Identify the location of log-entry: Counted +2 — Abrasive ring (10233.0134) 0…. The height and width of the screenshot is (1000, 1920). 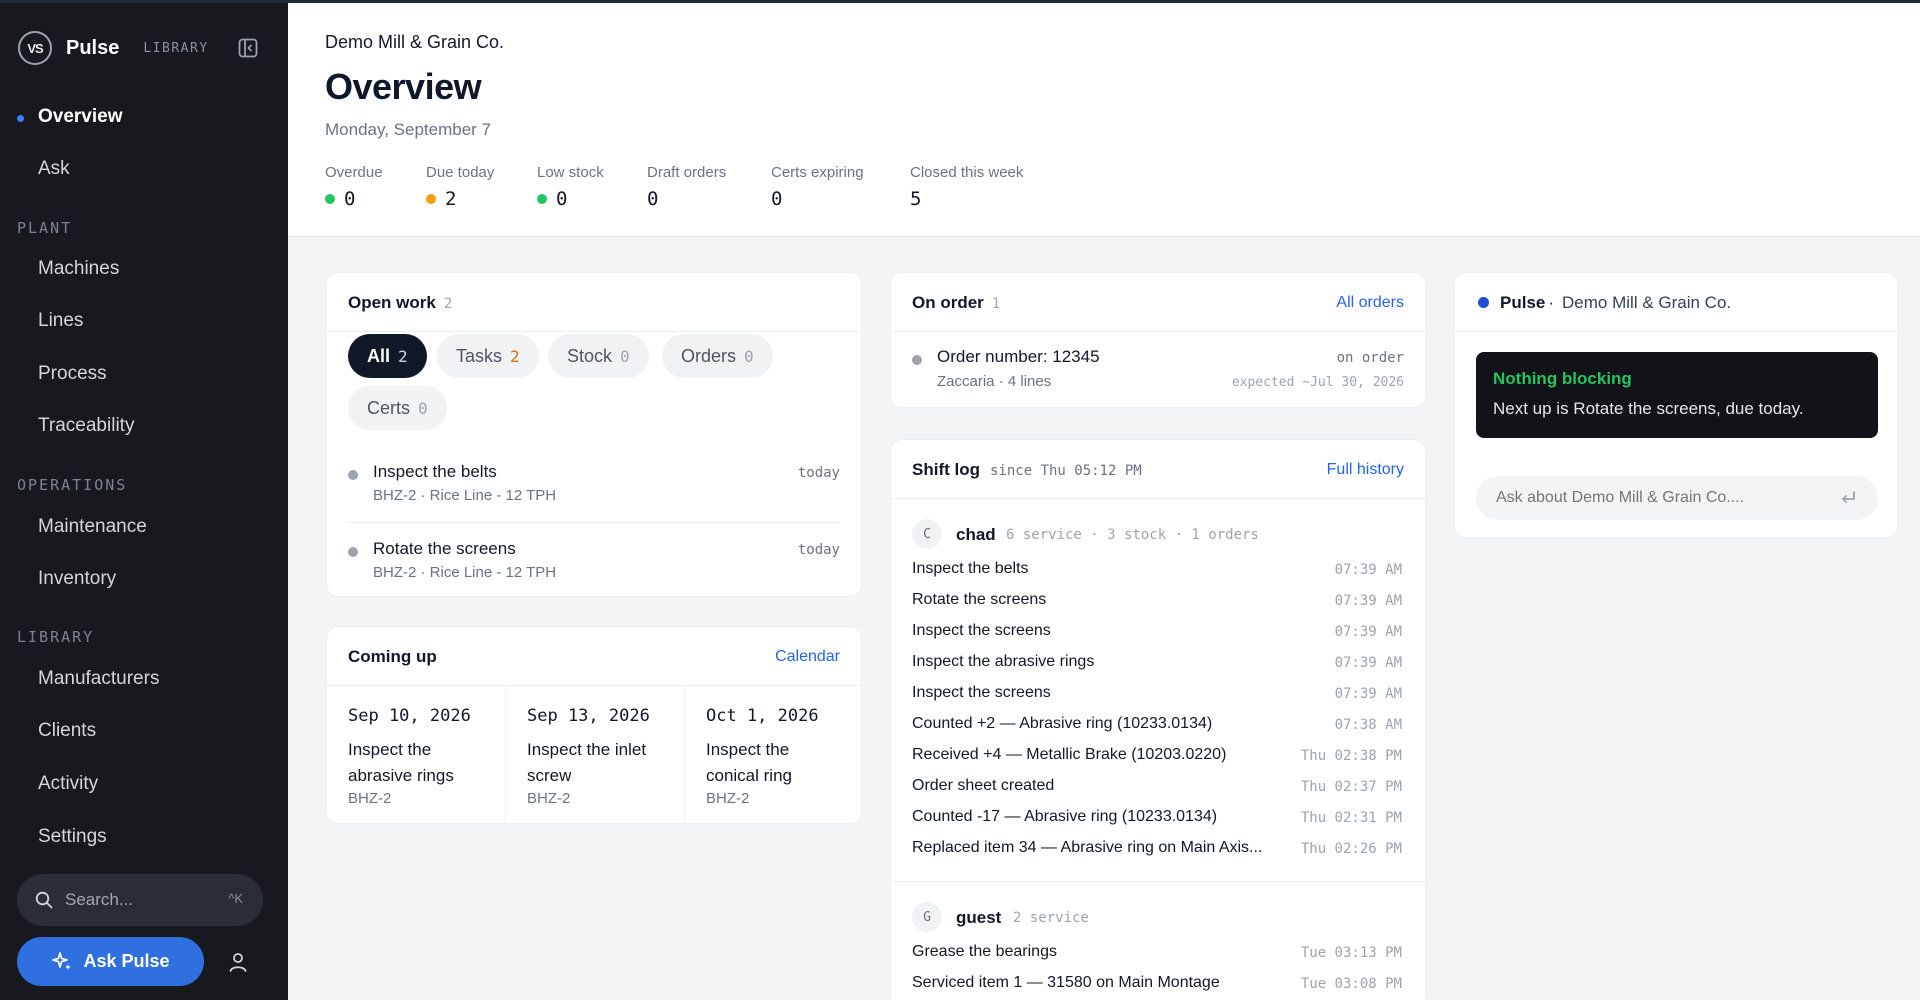
(1157, 725).